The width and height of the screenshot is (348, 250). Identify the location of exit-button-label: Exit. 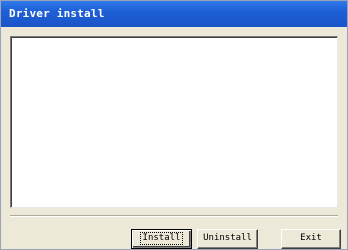
(311, 238).